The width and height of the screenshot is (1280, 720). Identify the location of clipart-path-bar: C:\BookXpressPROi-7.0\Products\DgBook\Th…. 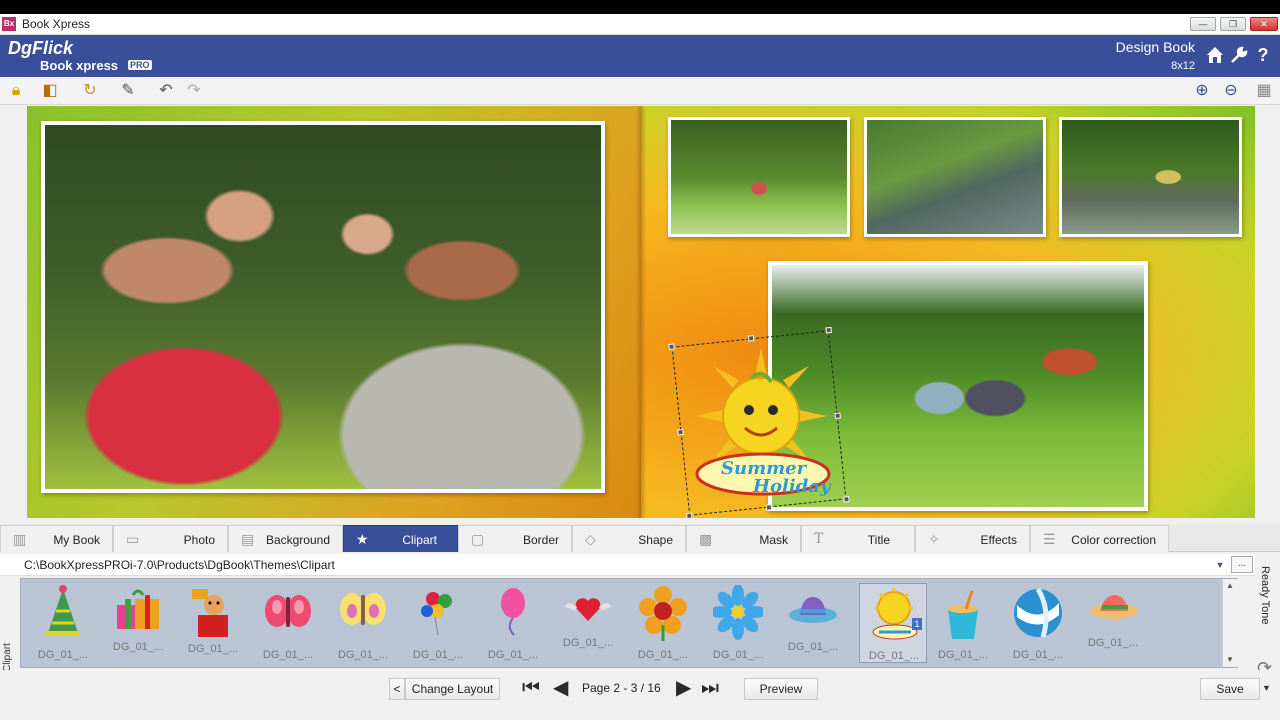
(627, 565).